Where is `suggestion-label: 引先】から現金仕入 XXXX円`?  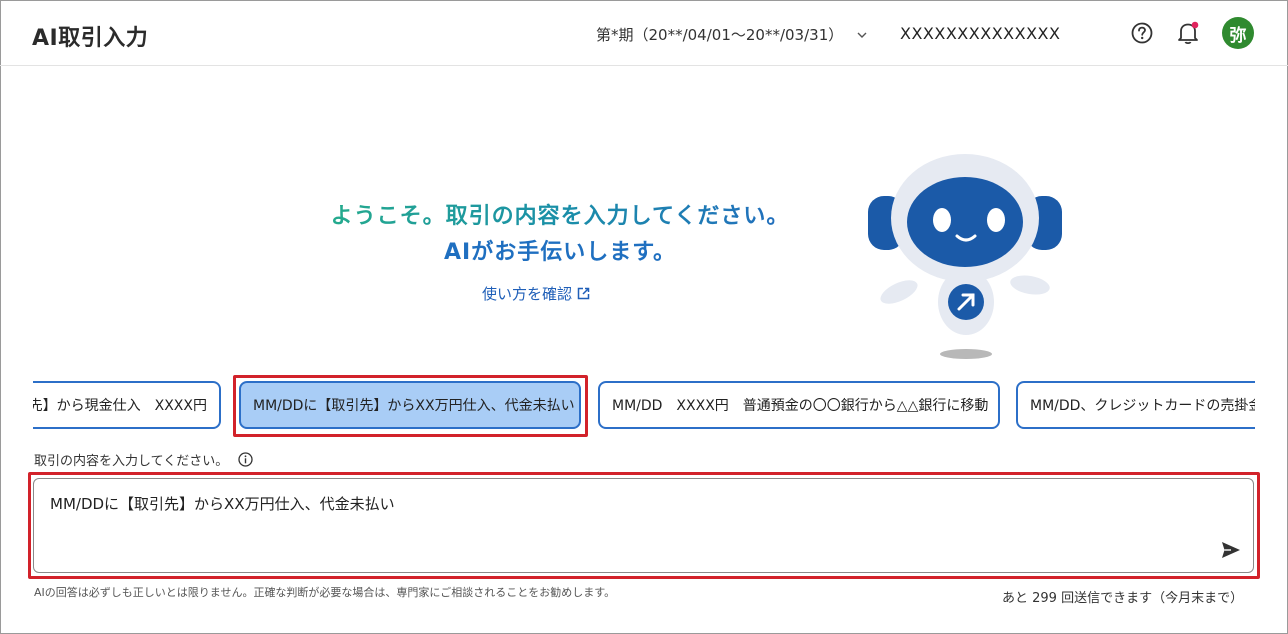 suggestion-label: 引先】から現金仕入 XXXX円 is located at coordinates (120, 406).